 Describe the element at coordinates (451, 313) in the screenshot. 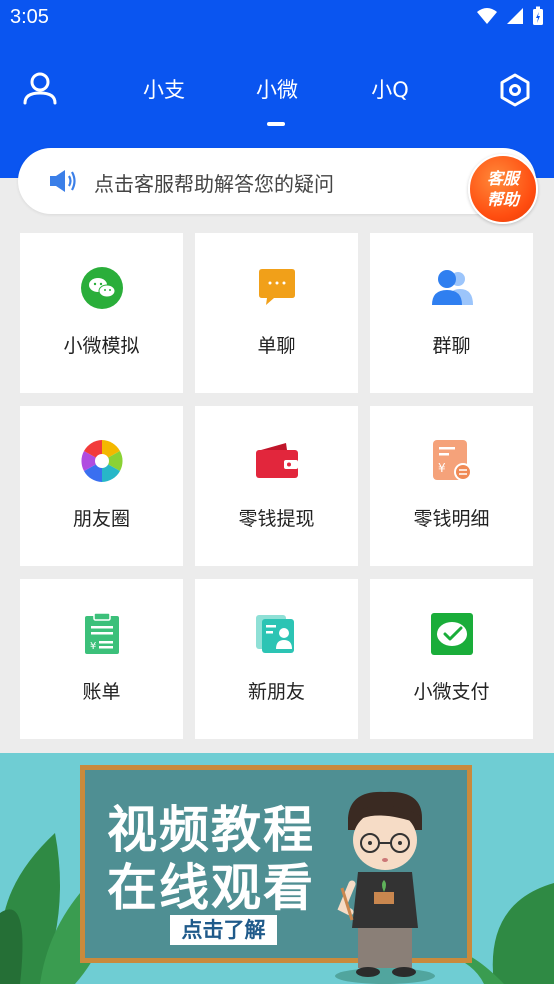

I see `feature-group-chat: 群聊` at that location.